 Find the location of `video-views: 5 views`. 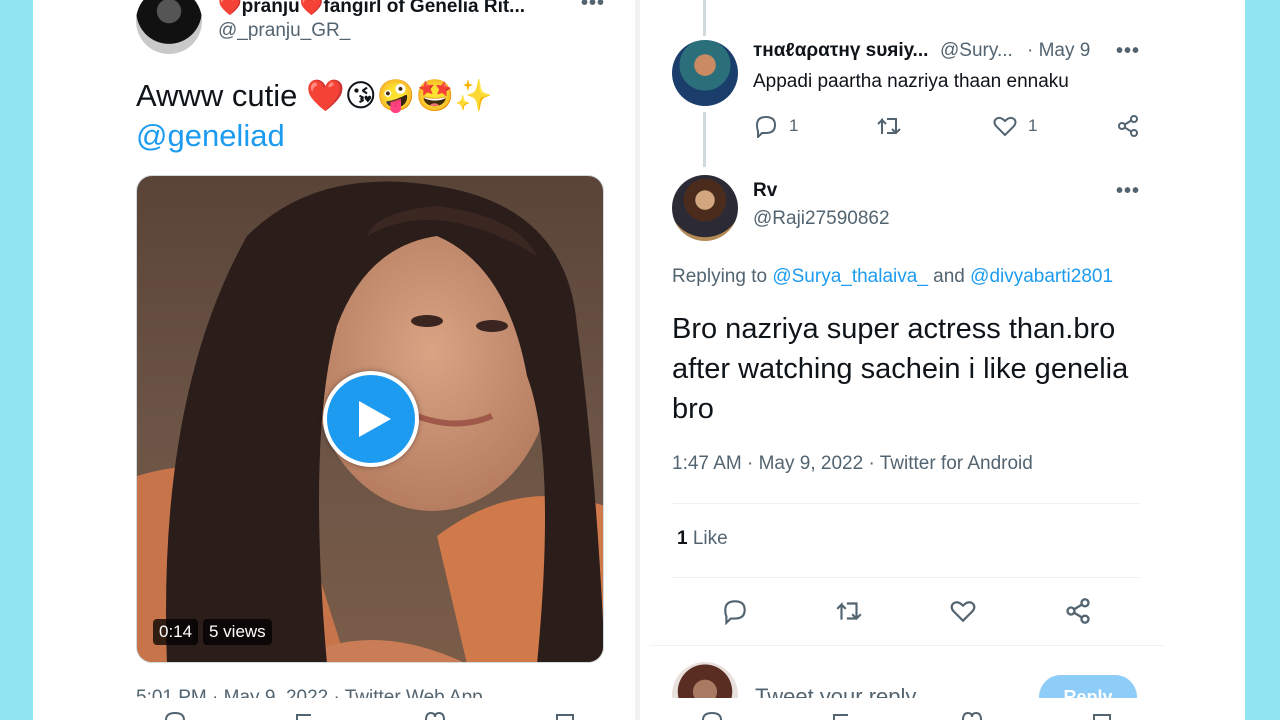

video-views: 5 views is located at coordinates (237, 632).